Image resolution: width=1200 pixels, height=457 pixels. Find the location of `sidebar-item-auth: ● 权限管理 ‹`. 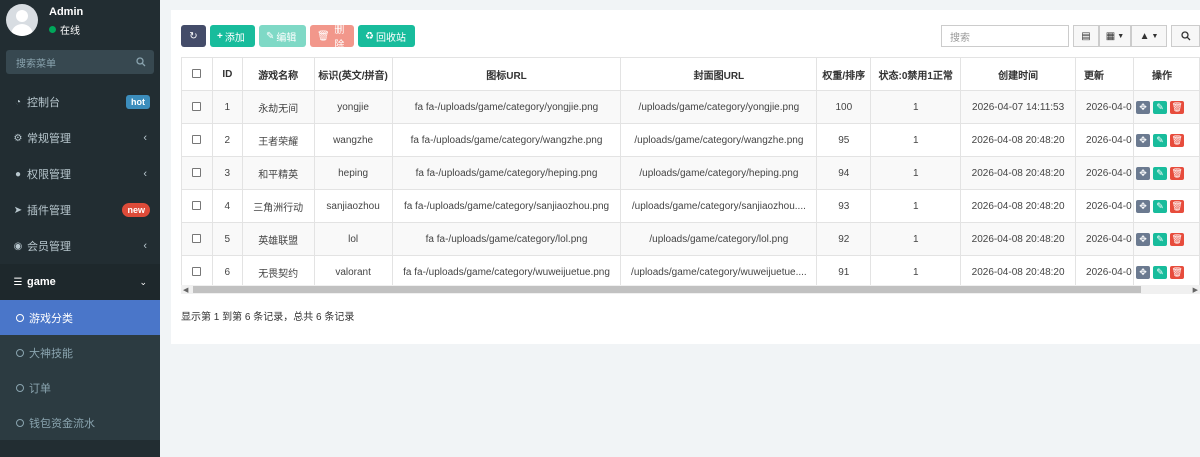

sidebar-item-auth: ● 权限管理 ‹ is located at coordinates (80, 174).